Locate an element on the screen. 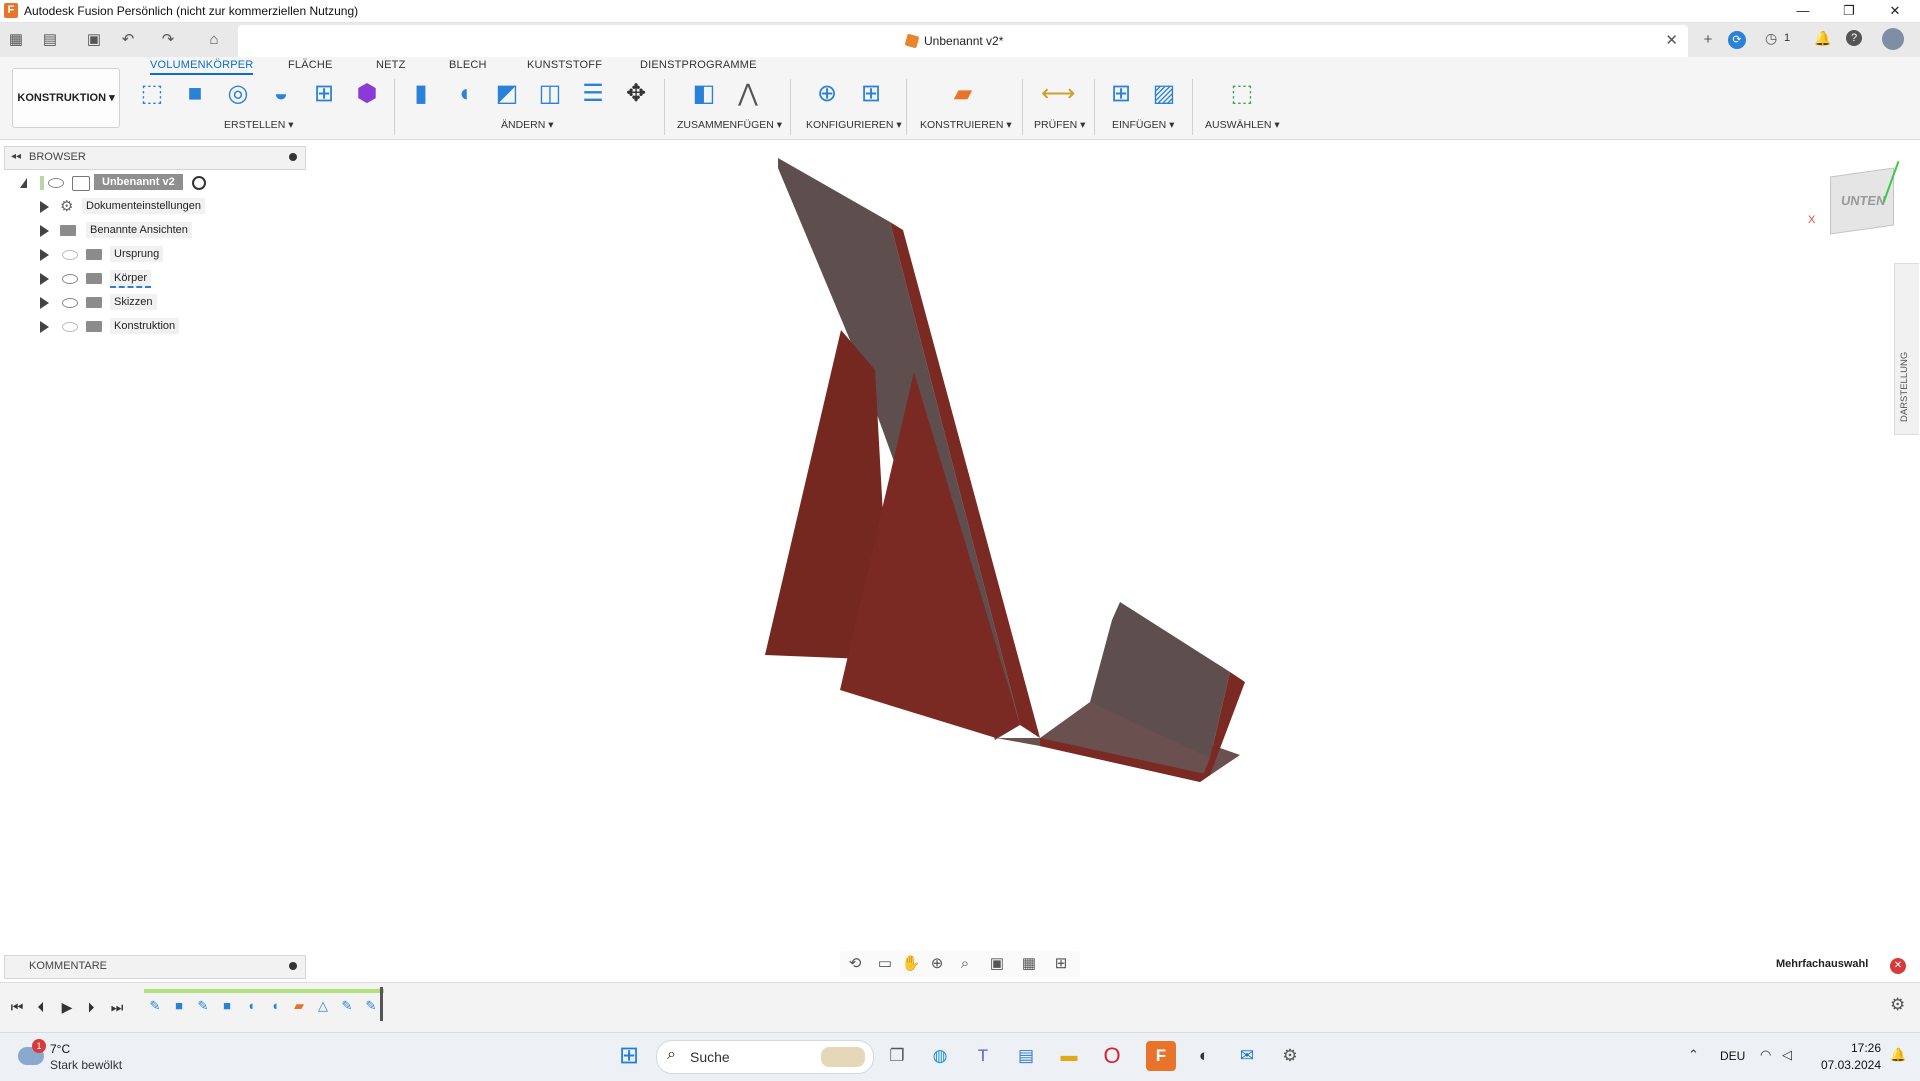 This screenshot has height=1081, width=1920. tab-kunststoff: KUNSTSTOFF is located at coordinates (564, 65).